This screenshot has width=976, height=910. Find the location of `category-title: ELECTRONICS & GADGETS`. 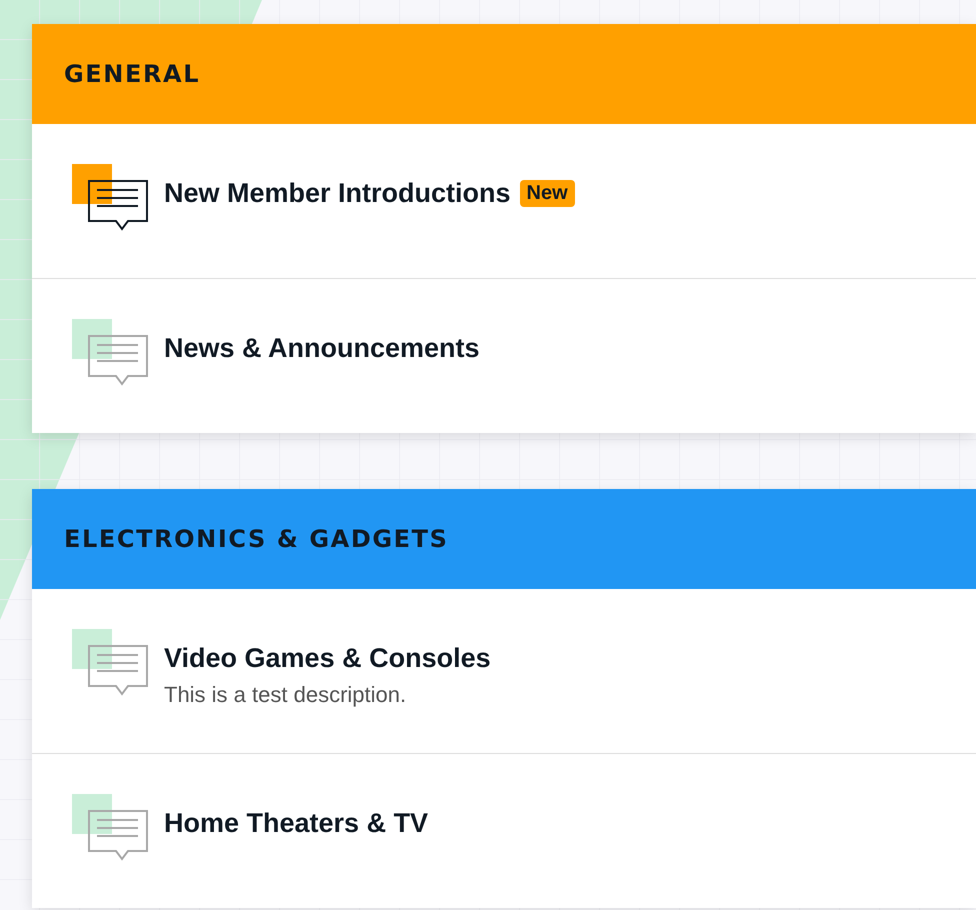

category-title: ELECTRONICS & GADGETS is located at coordinates (256, 539).